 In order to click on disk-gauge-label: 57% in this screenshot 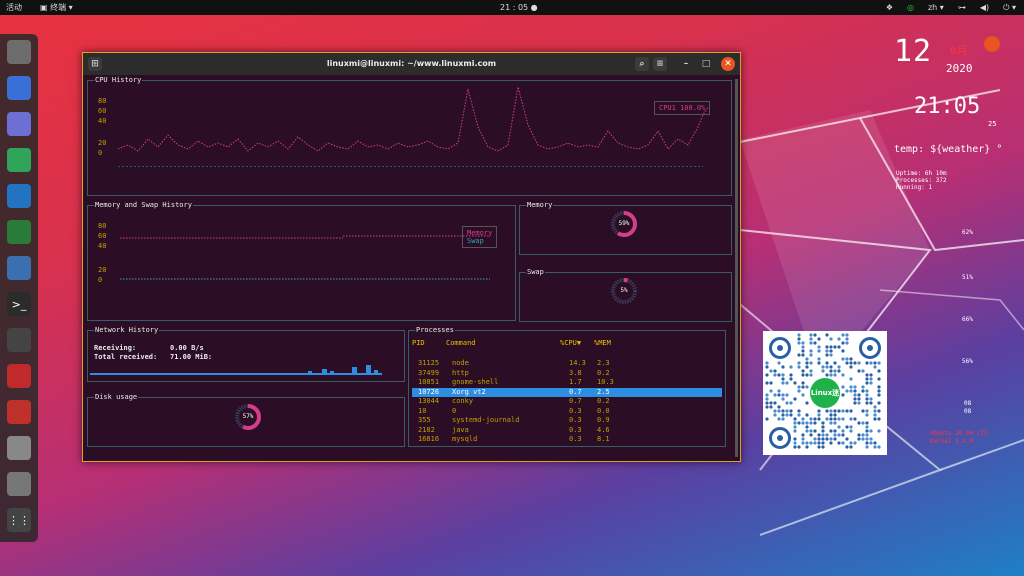, I will do `click(248, 416)`.